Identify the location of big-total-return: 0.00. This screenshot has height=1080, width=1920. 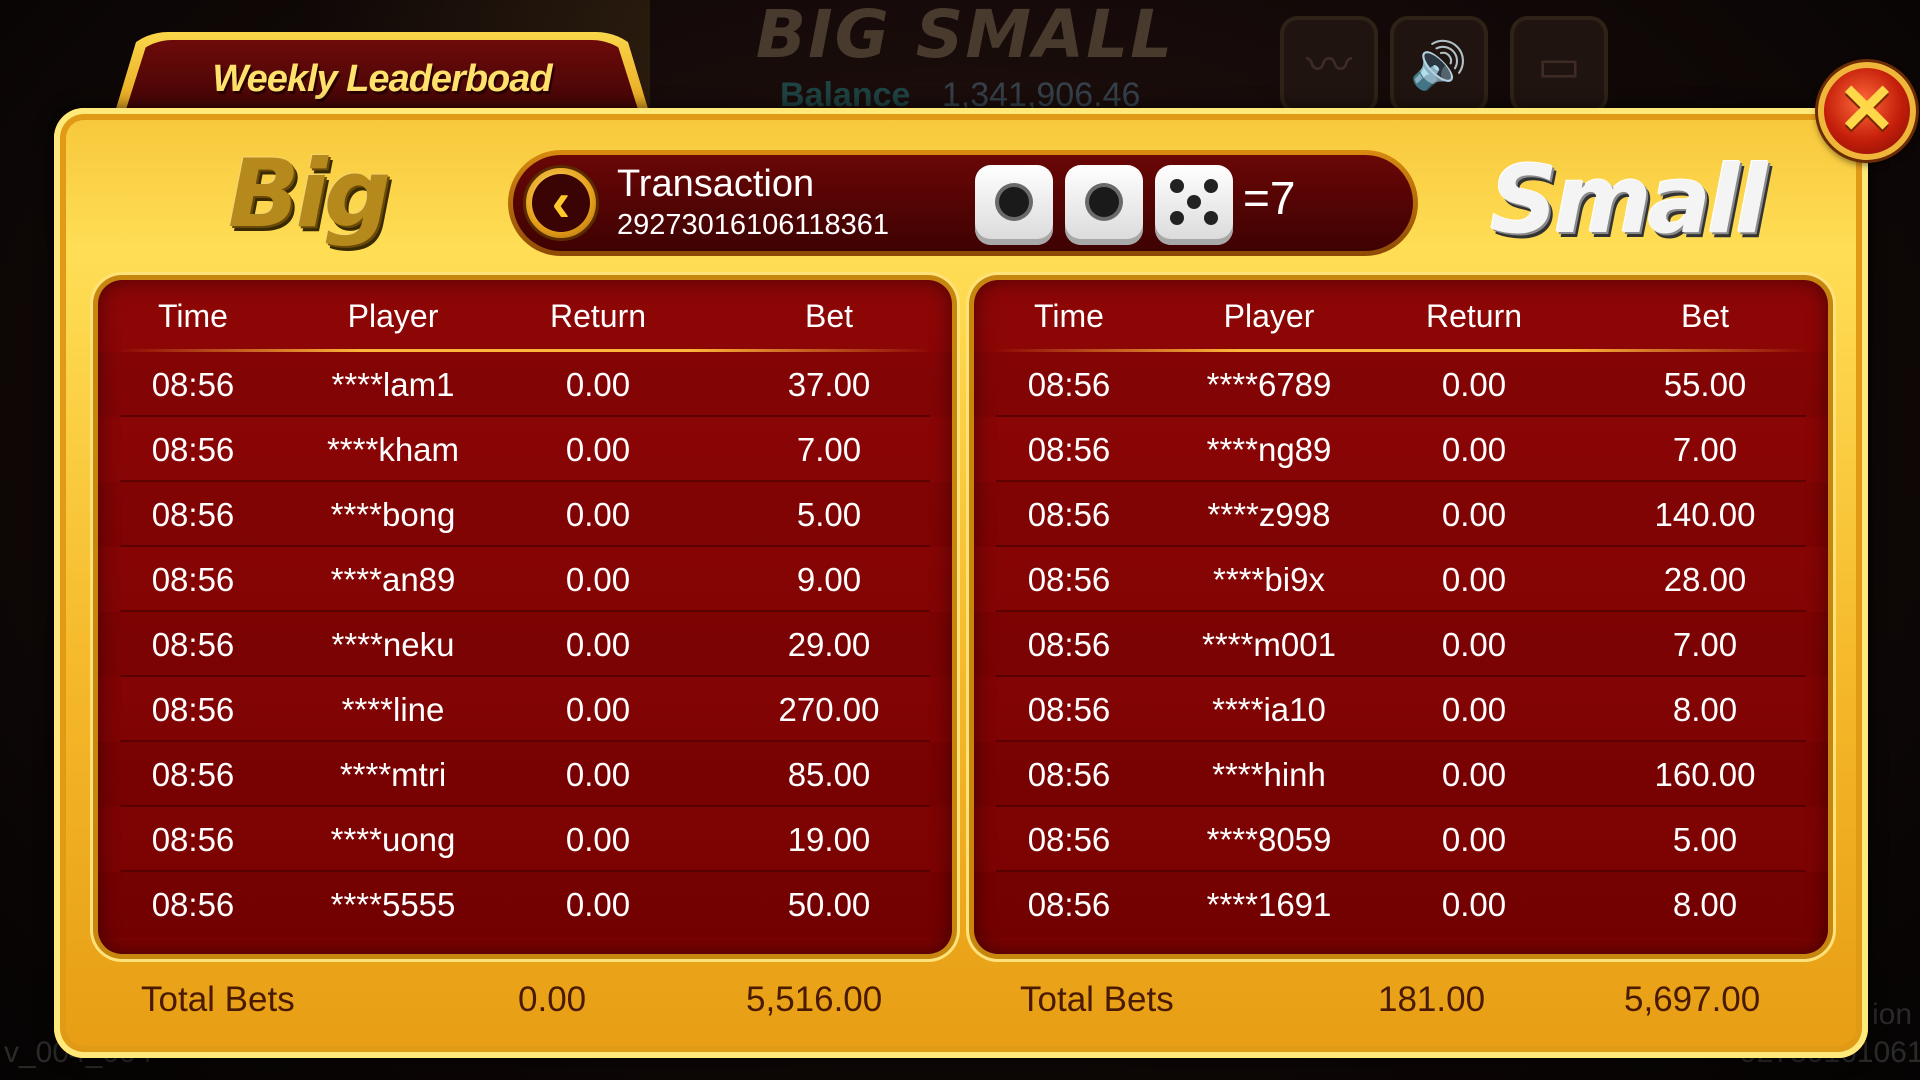
(552, 999).